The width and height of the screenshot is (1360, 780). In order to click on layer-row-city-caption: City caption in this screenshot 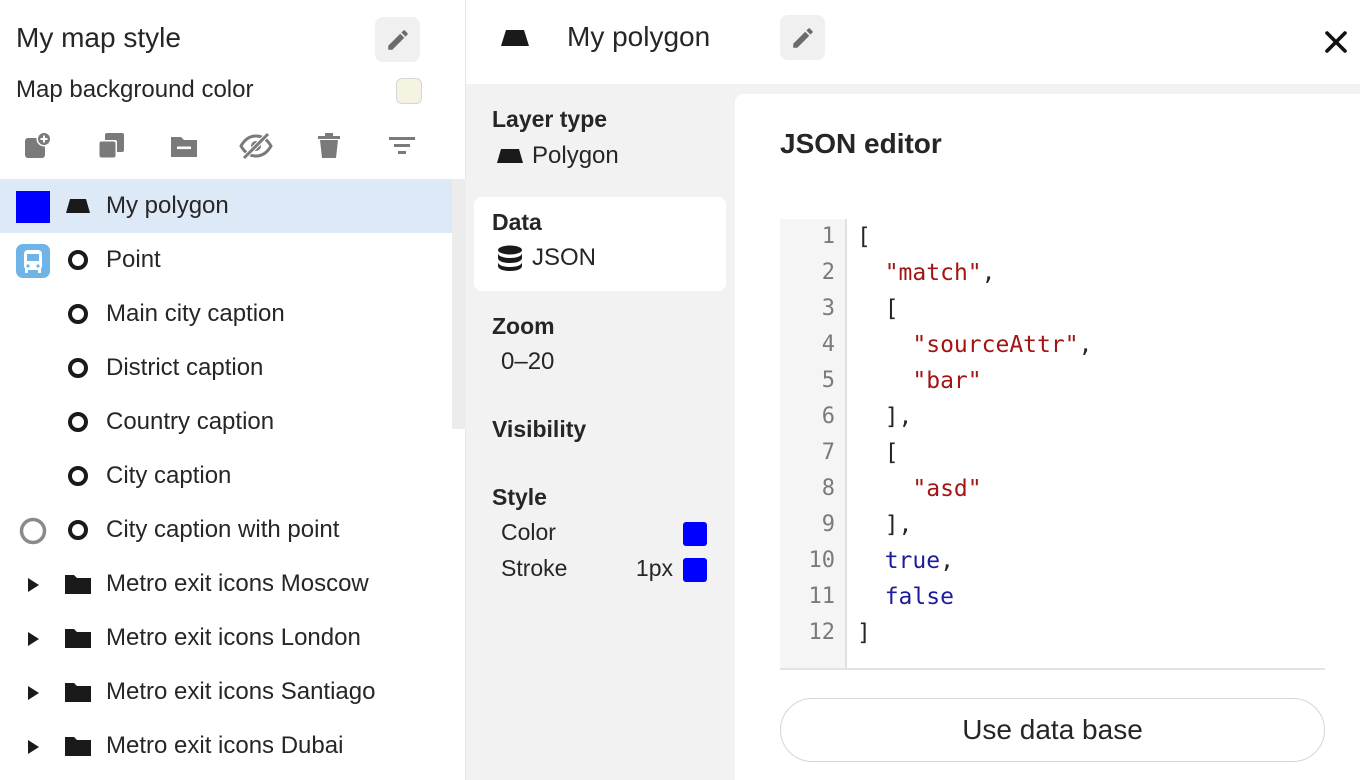, I will do `click(226, 476)`.